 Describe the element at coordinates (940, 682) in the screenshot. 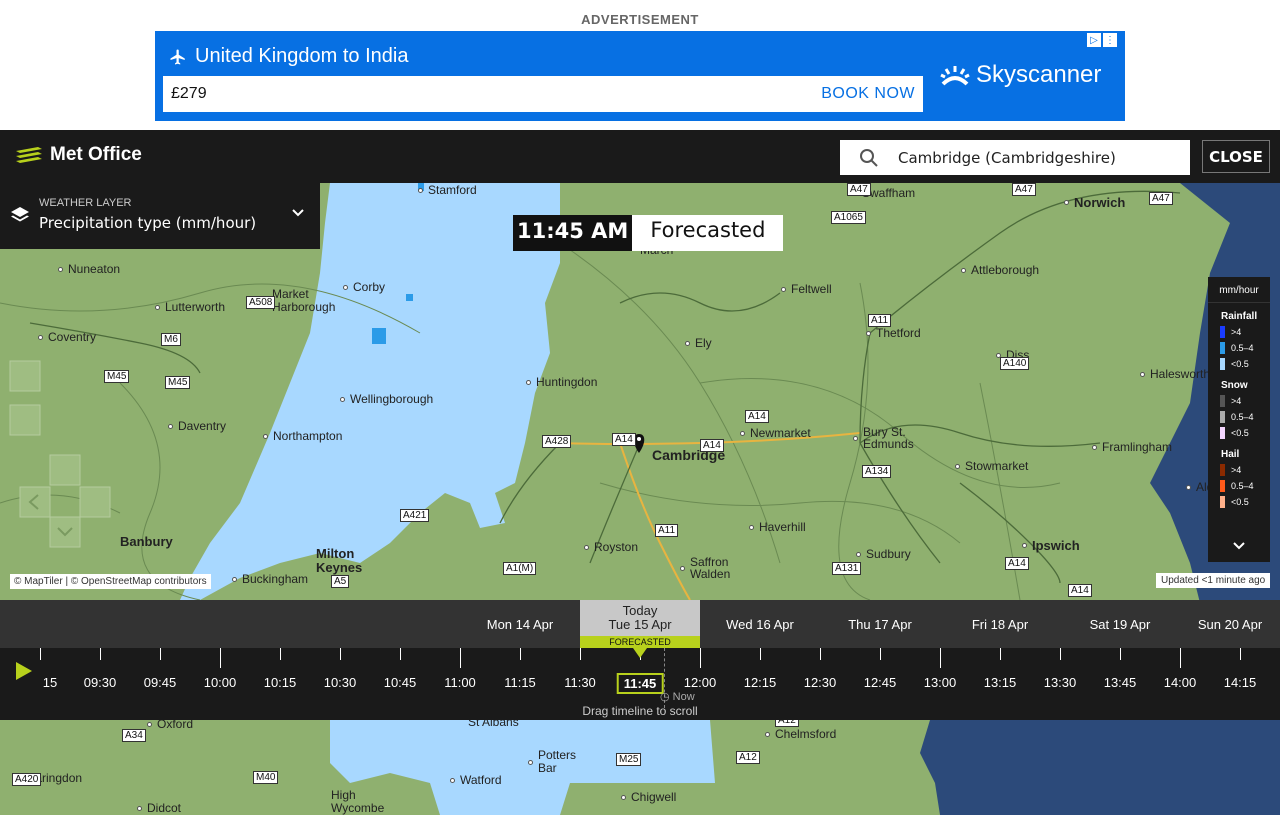

I see `timeline-time-label: 13:00` at that location.